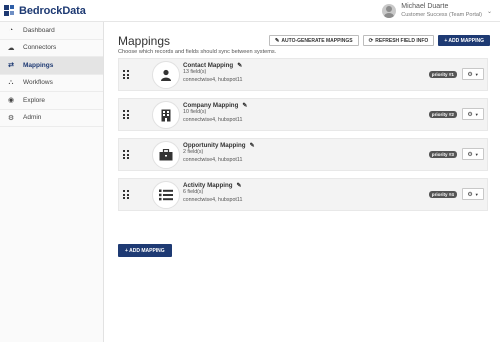 The height and width of the screenshot is (342, 500). I want to click on mapping-name: Opportunity Mapping, so click(214, 145).